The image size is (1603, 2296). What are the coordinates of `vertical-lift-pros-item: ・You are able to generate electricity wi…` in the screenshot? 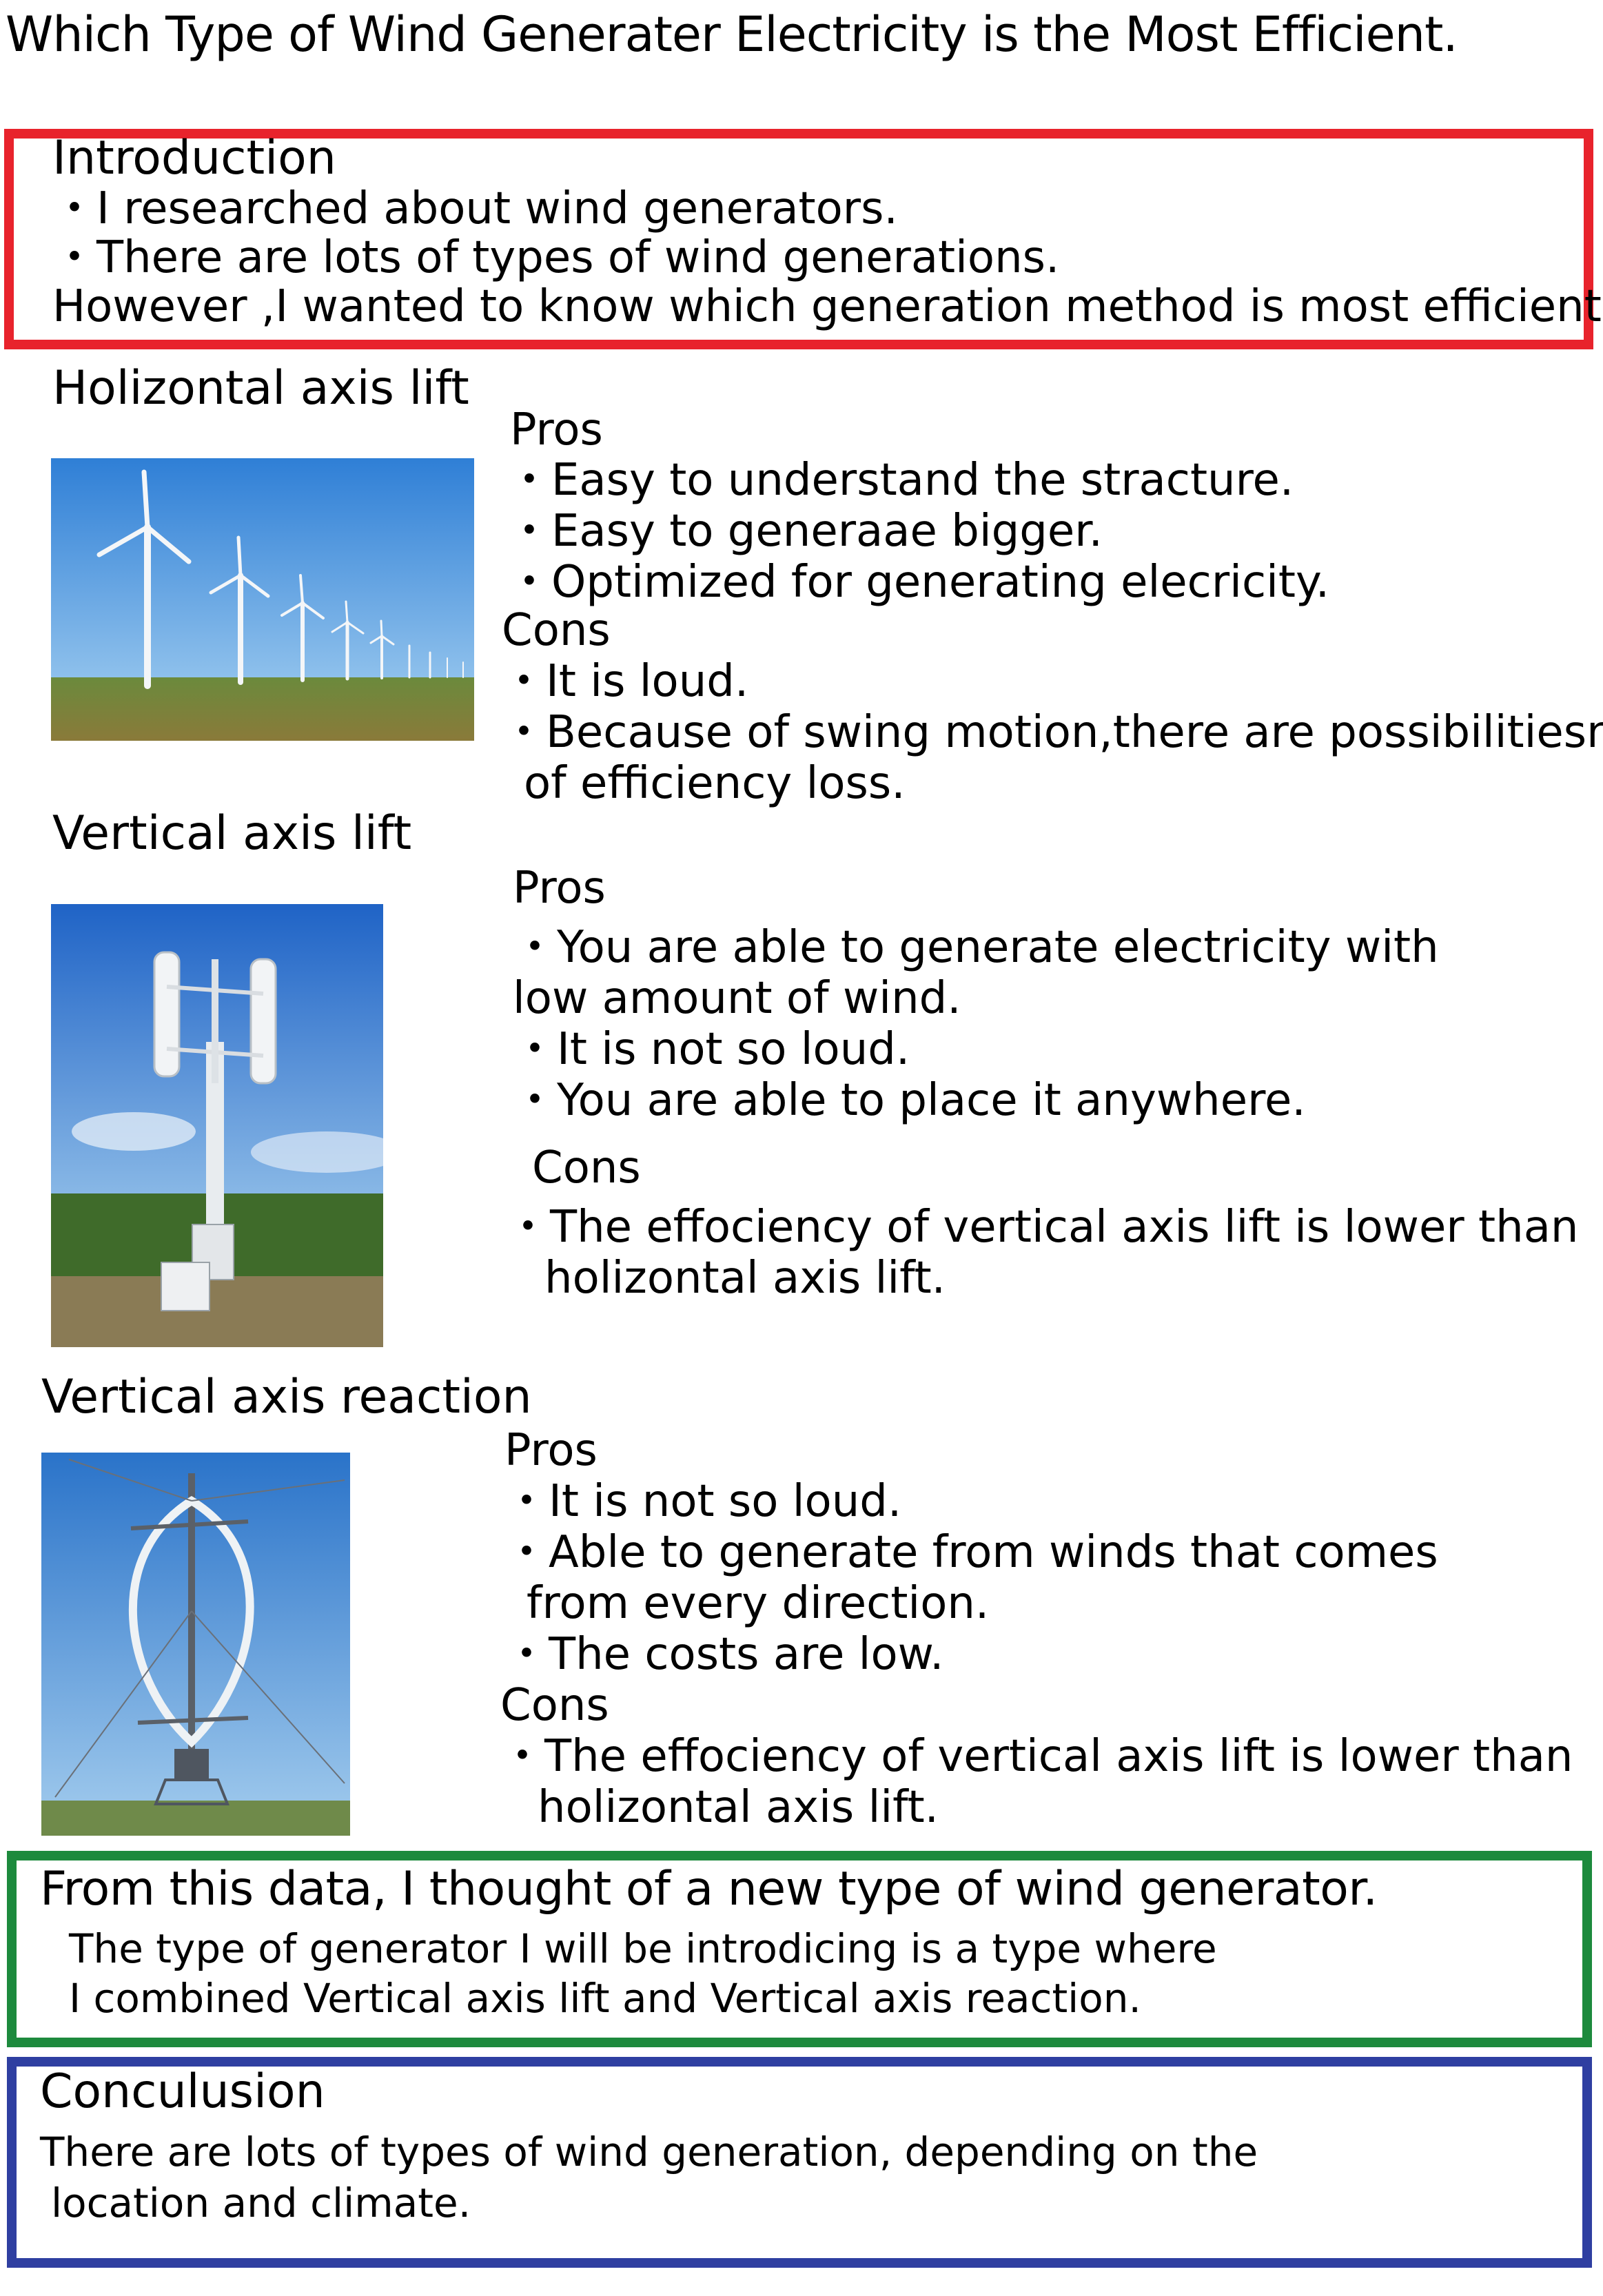 It's located at (976, 947).